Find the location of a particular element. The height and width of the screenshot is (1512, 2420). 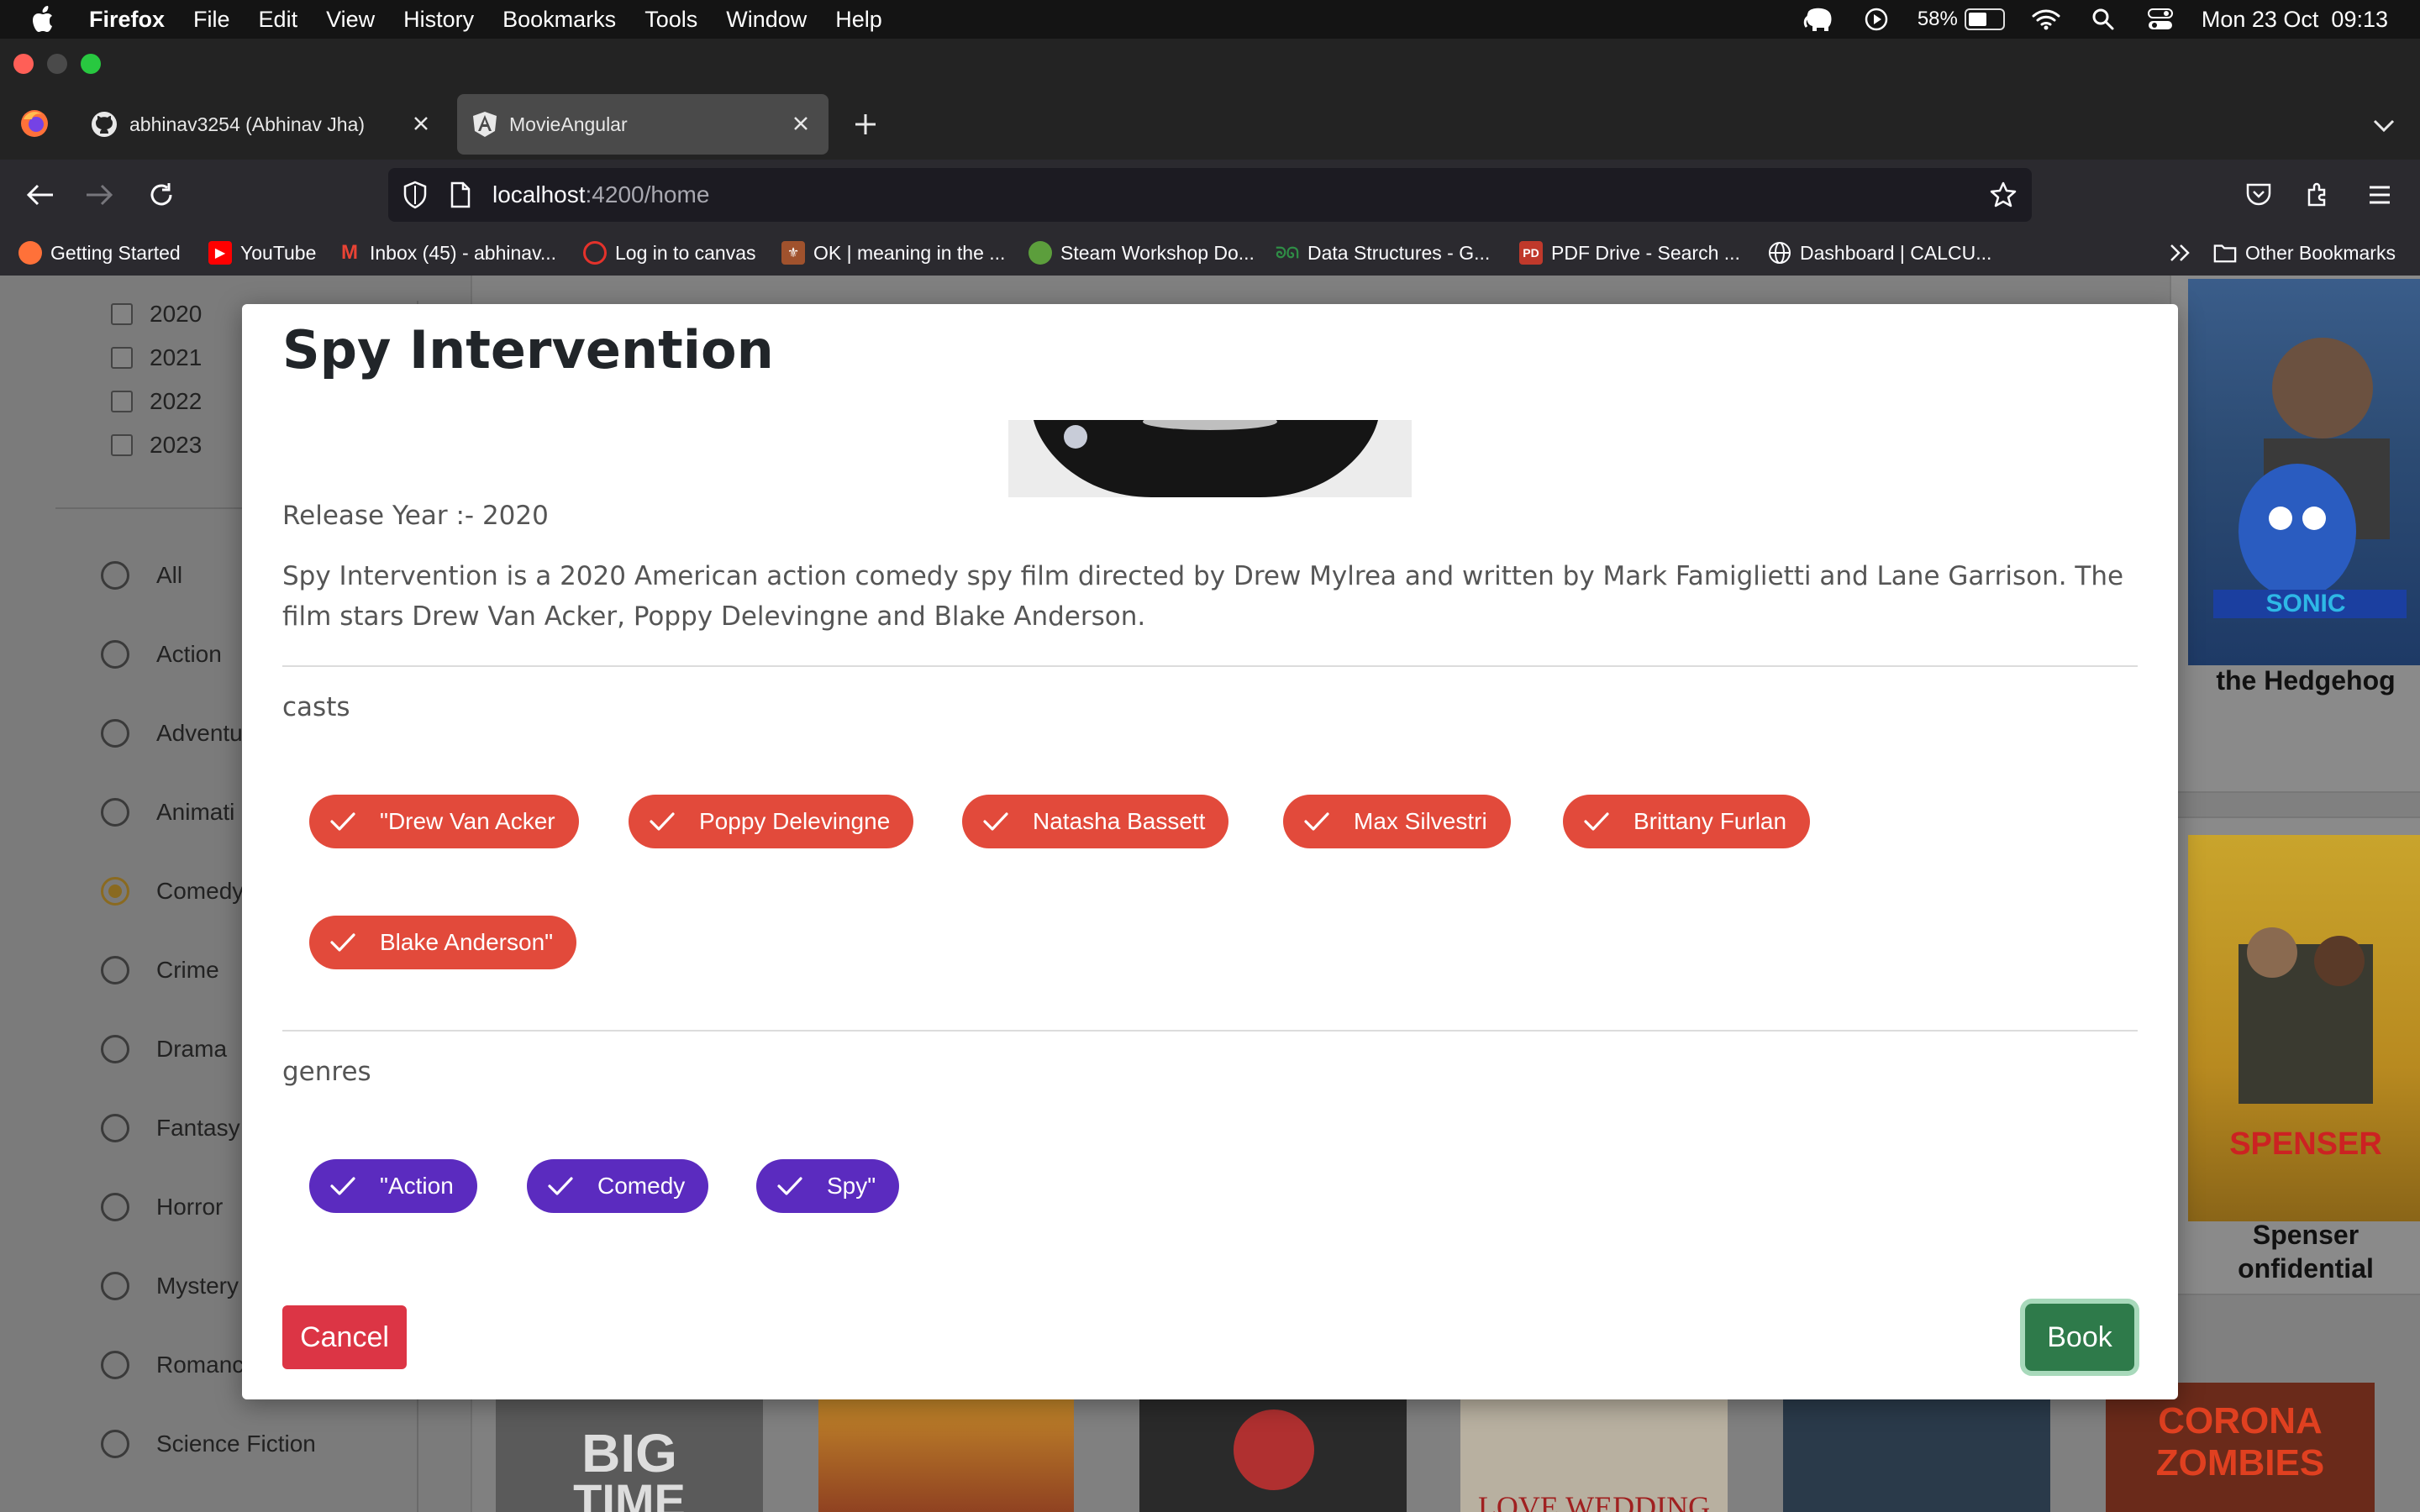

battery-status: 58% is located at coordinates (1962, 19).